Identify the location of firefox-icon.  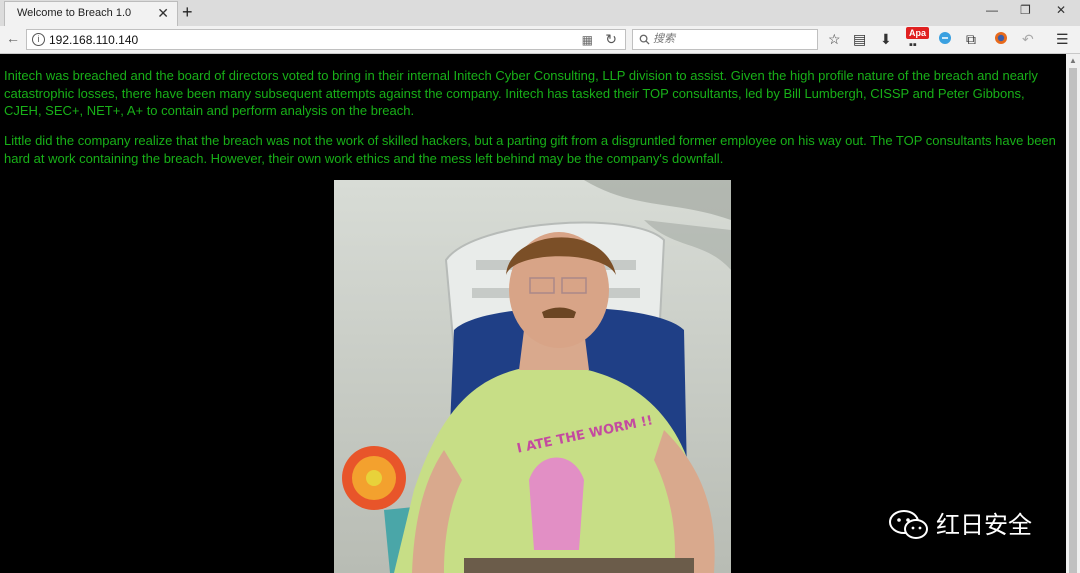
(1001, 39).